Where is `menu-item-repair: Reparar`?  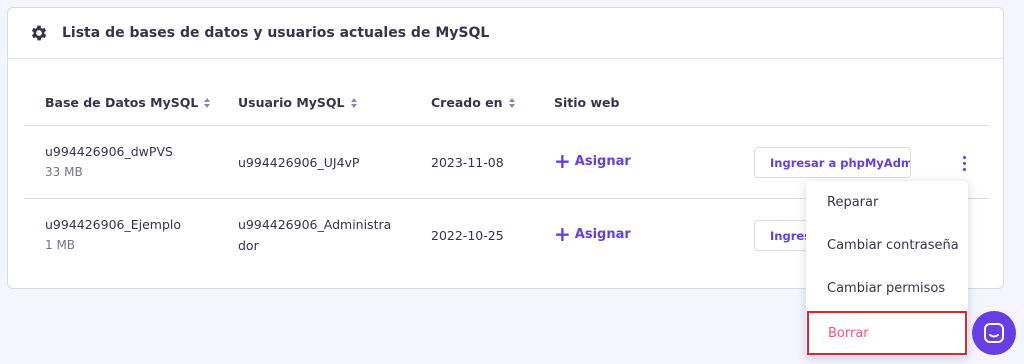 menu-item-repair: Reparar is located at coordinates (887, 202).